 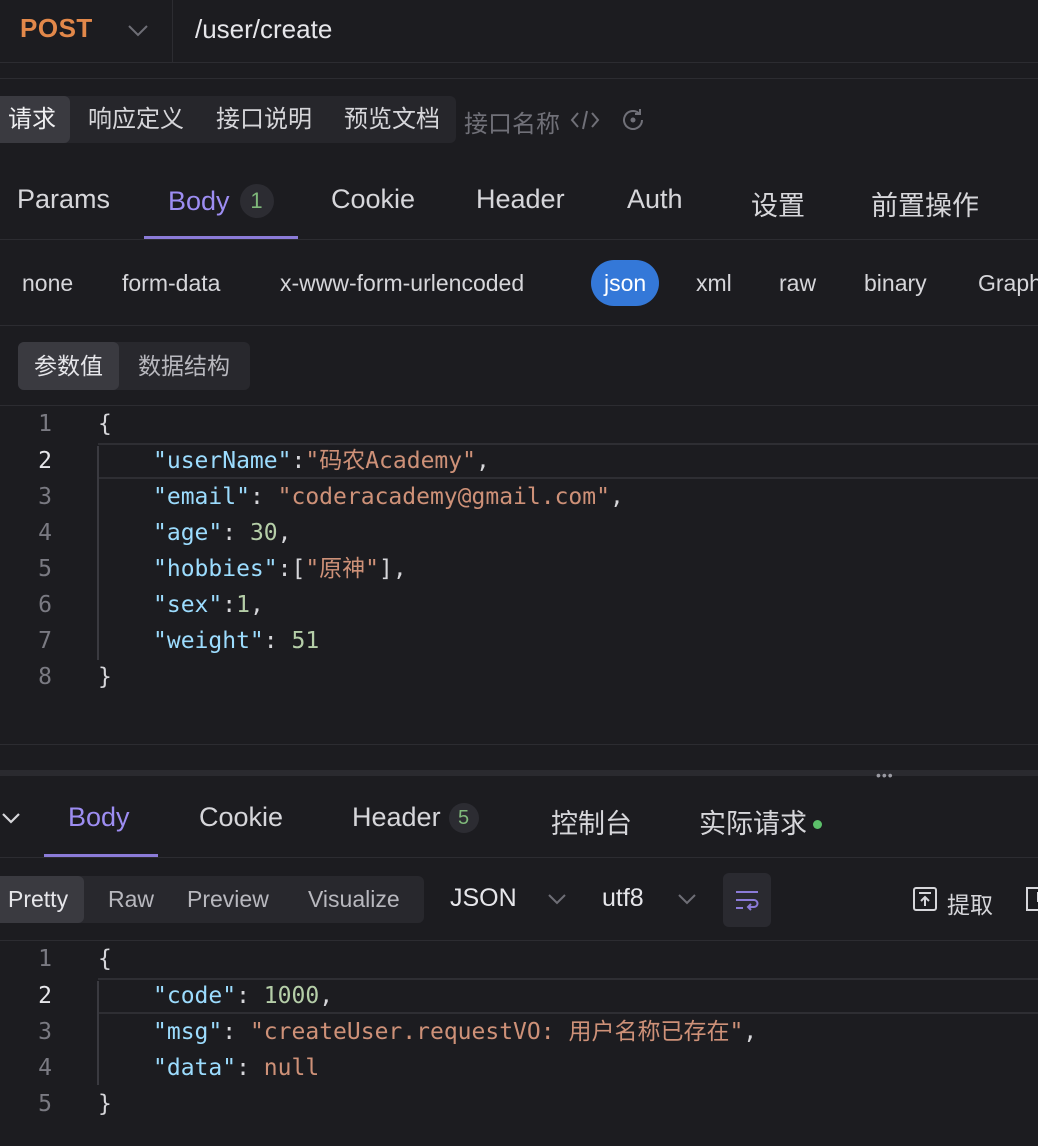 I want to click on response-tab-actual-request: 实际请求, so click(x=760, y=821).